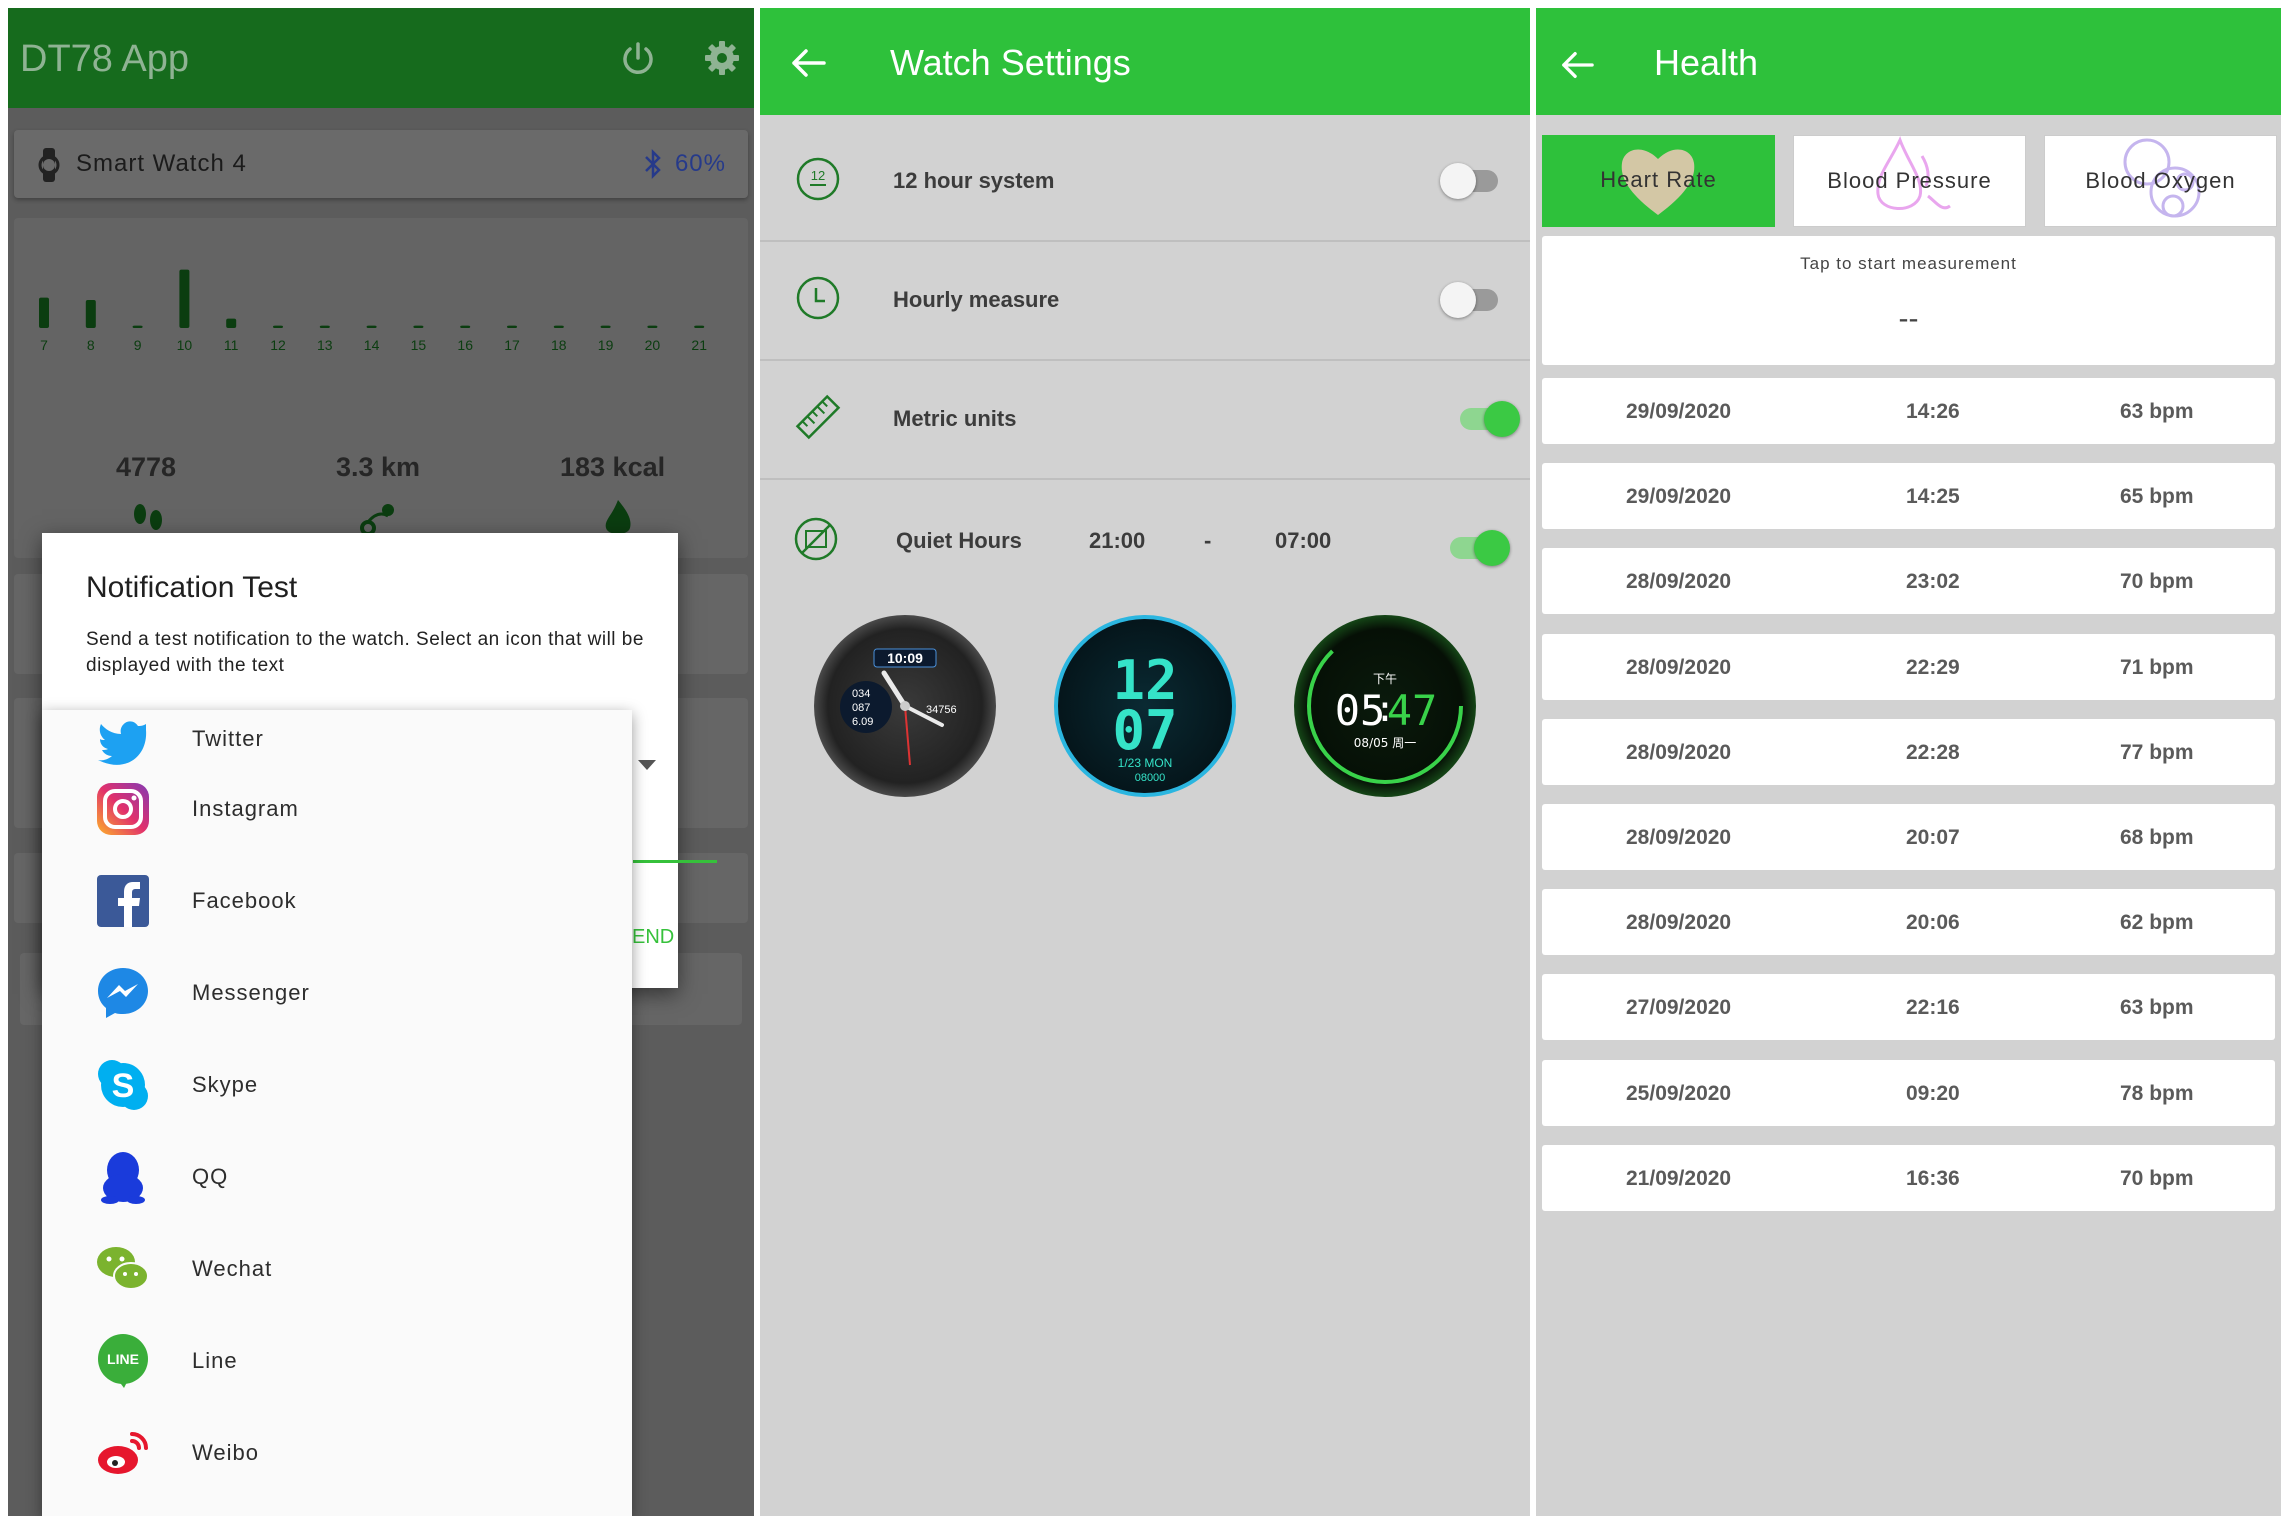 This screenshot has height=1526, width=2289. Describe the element at coordinates (1679, 411) in the screenshot. I see `record-date: 29/09/2020` at that location.